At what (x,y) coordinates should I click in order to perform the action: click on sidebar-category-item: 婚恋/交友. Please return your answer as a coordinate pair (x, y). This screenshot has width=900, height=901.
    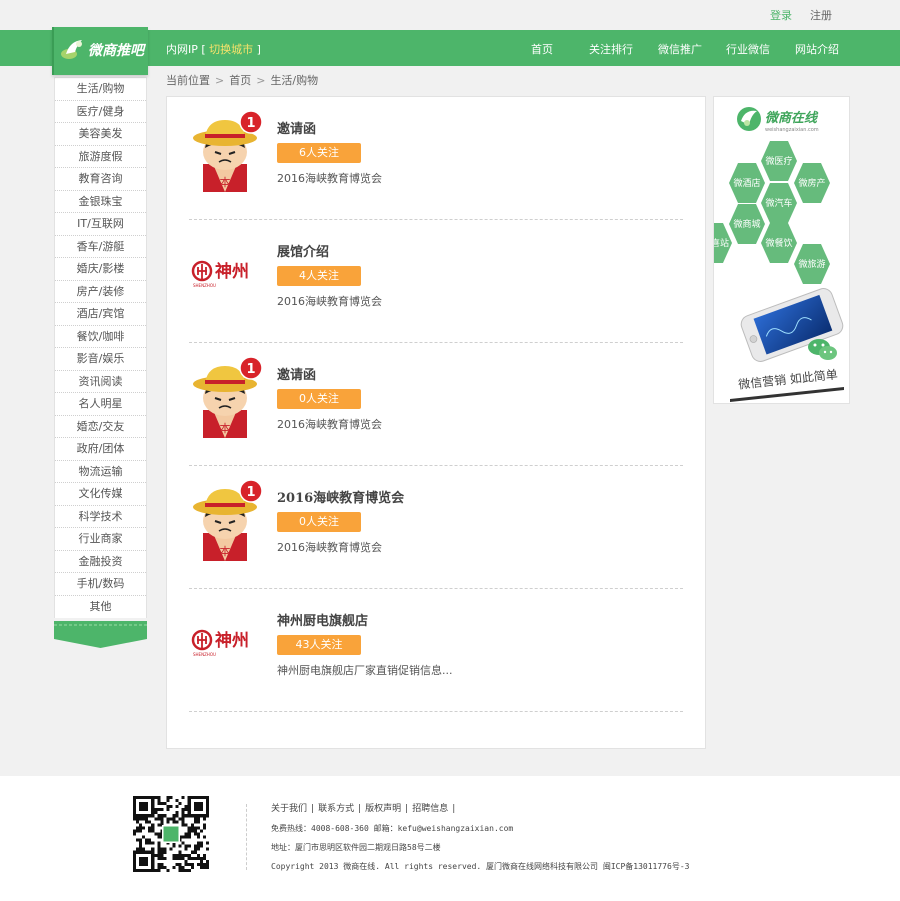
    Looking at the image, I should click on (100, 427).